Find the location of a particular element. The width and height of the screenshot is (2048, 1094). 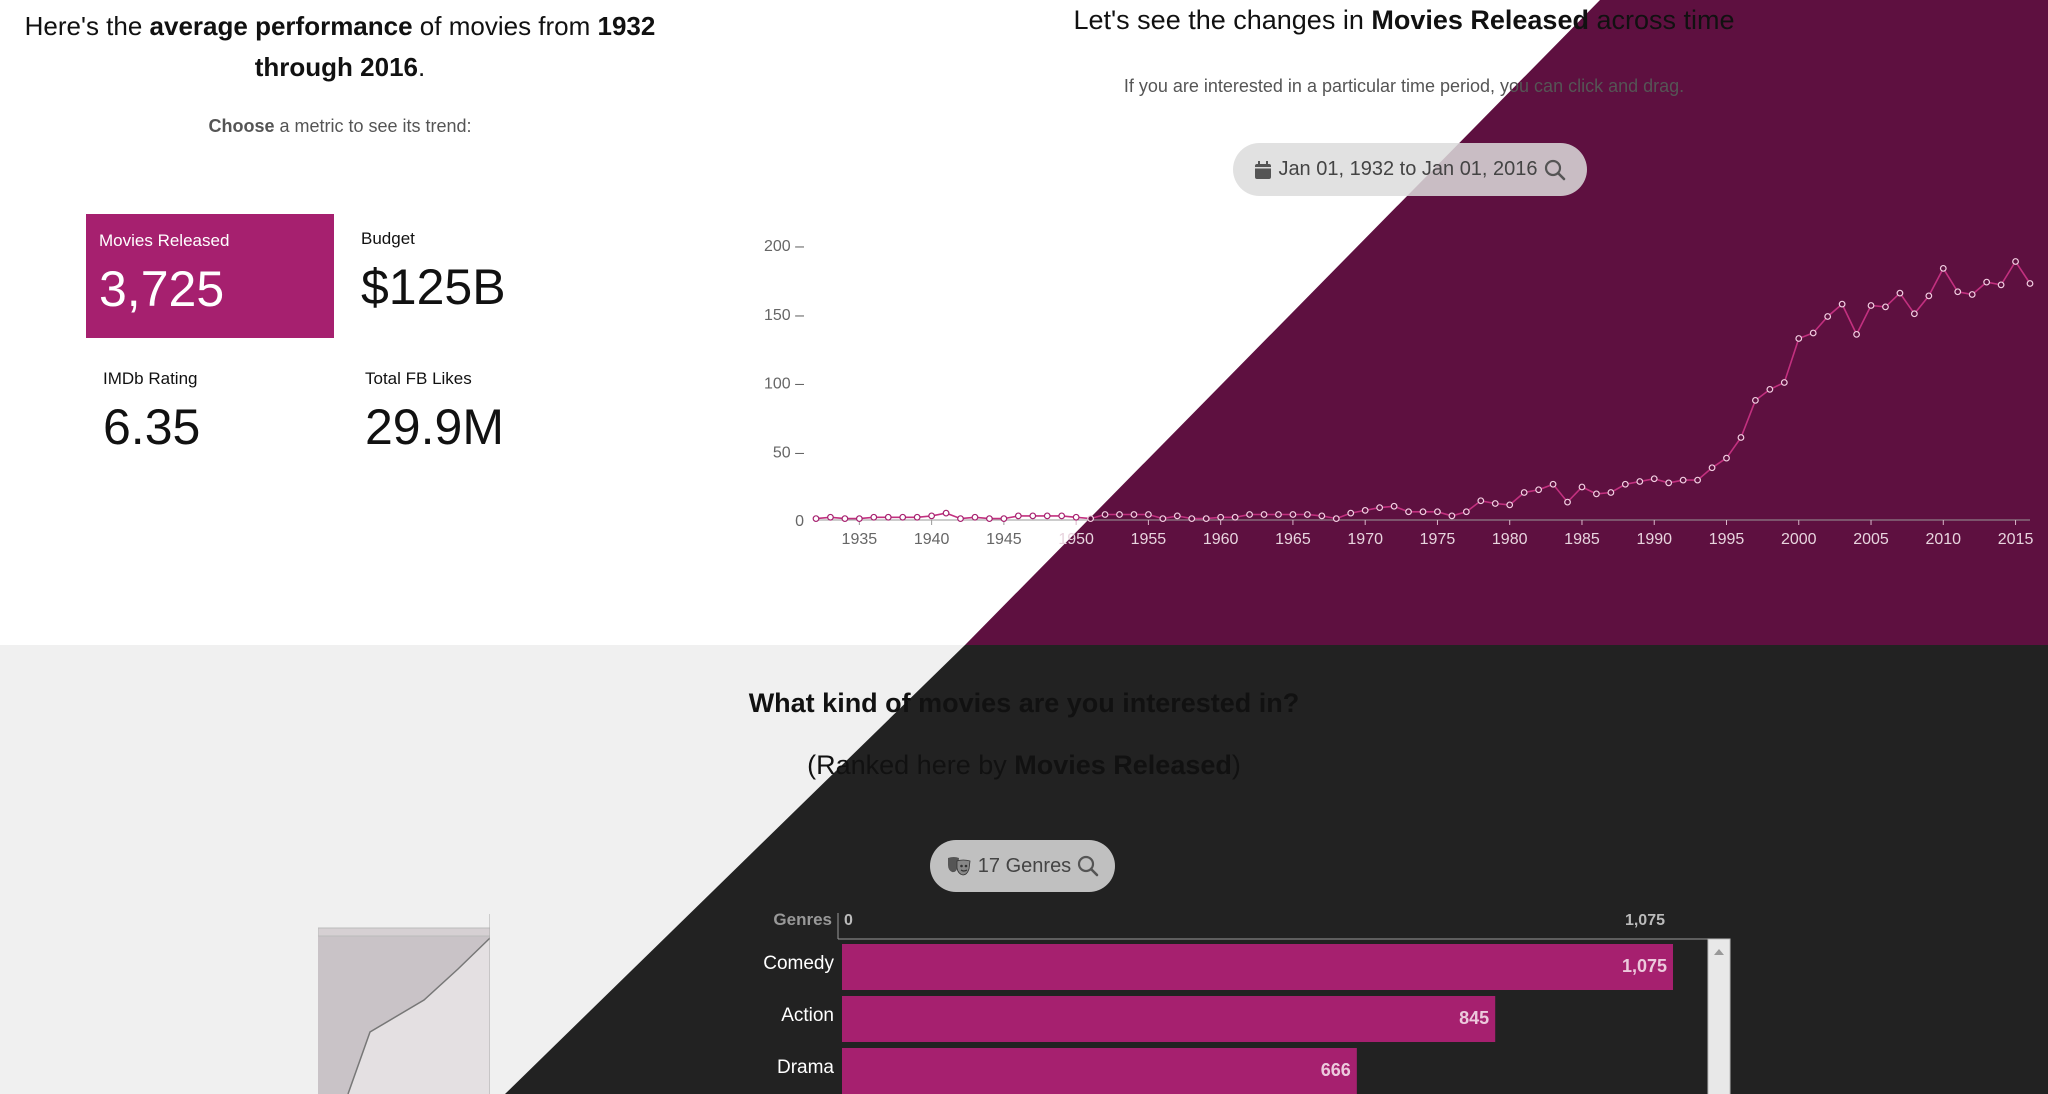

genre-overview-minimap is located at coordinates (404, 1003).